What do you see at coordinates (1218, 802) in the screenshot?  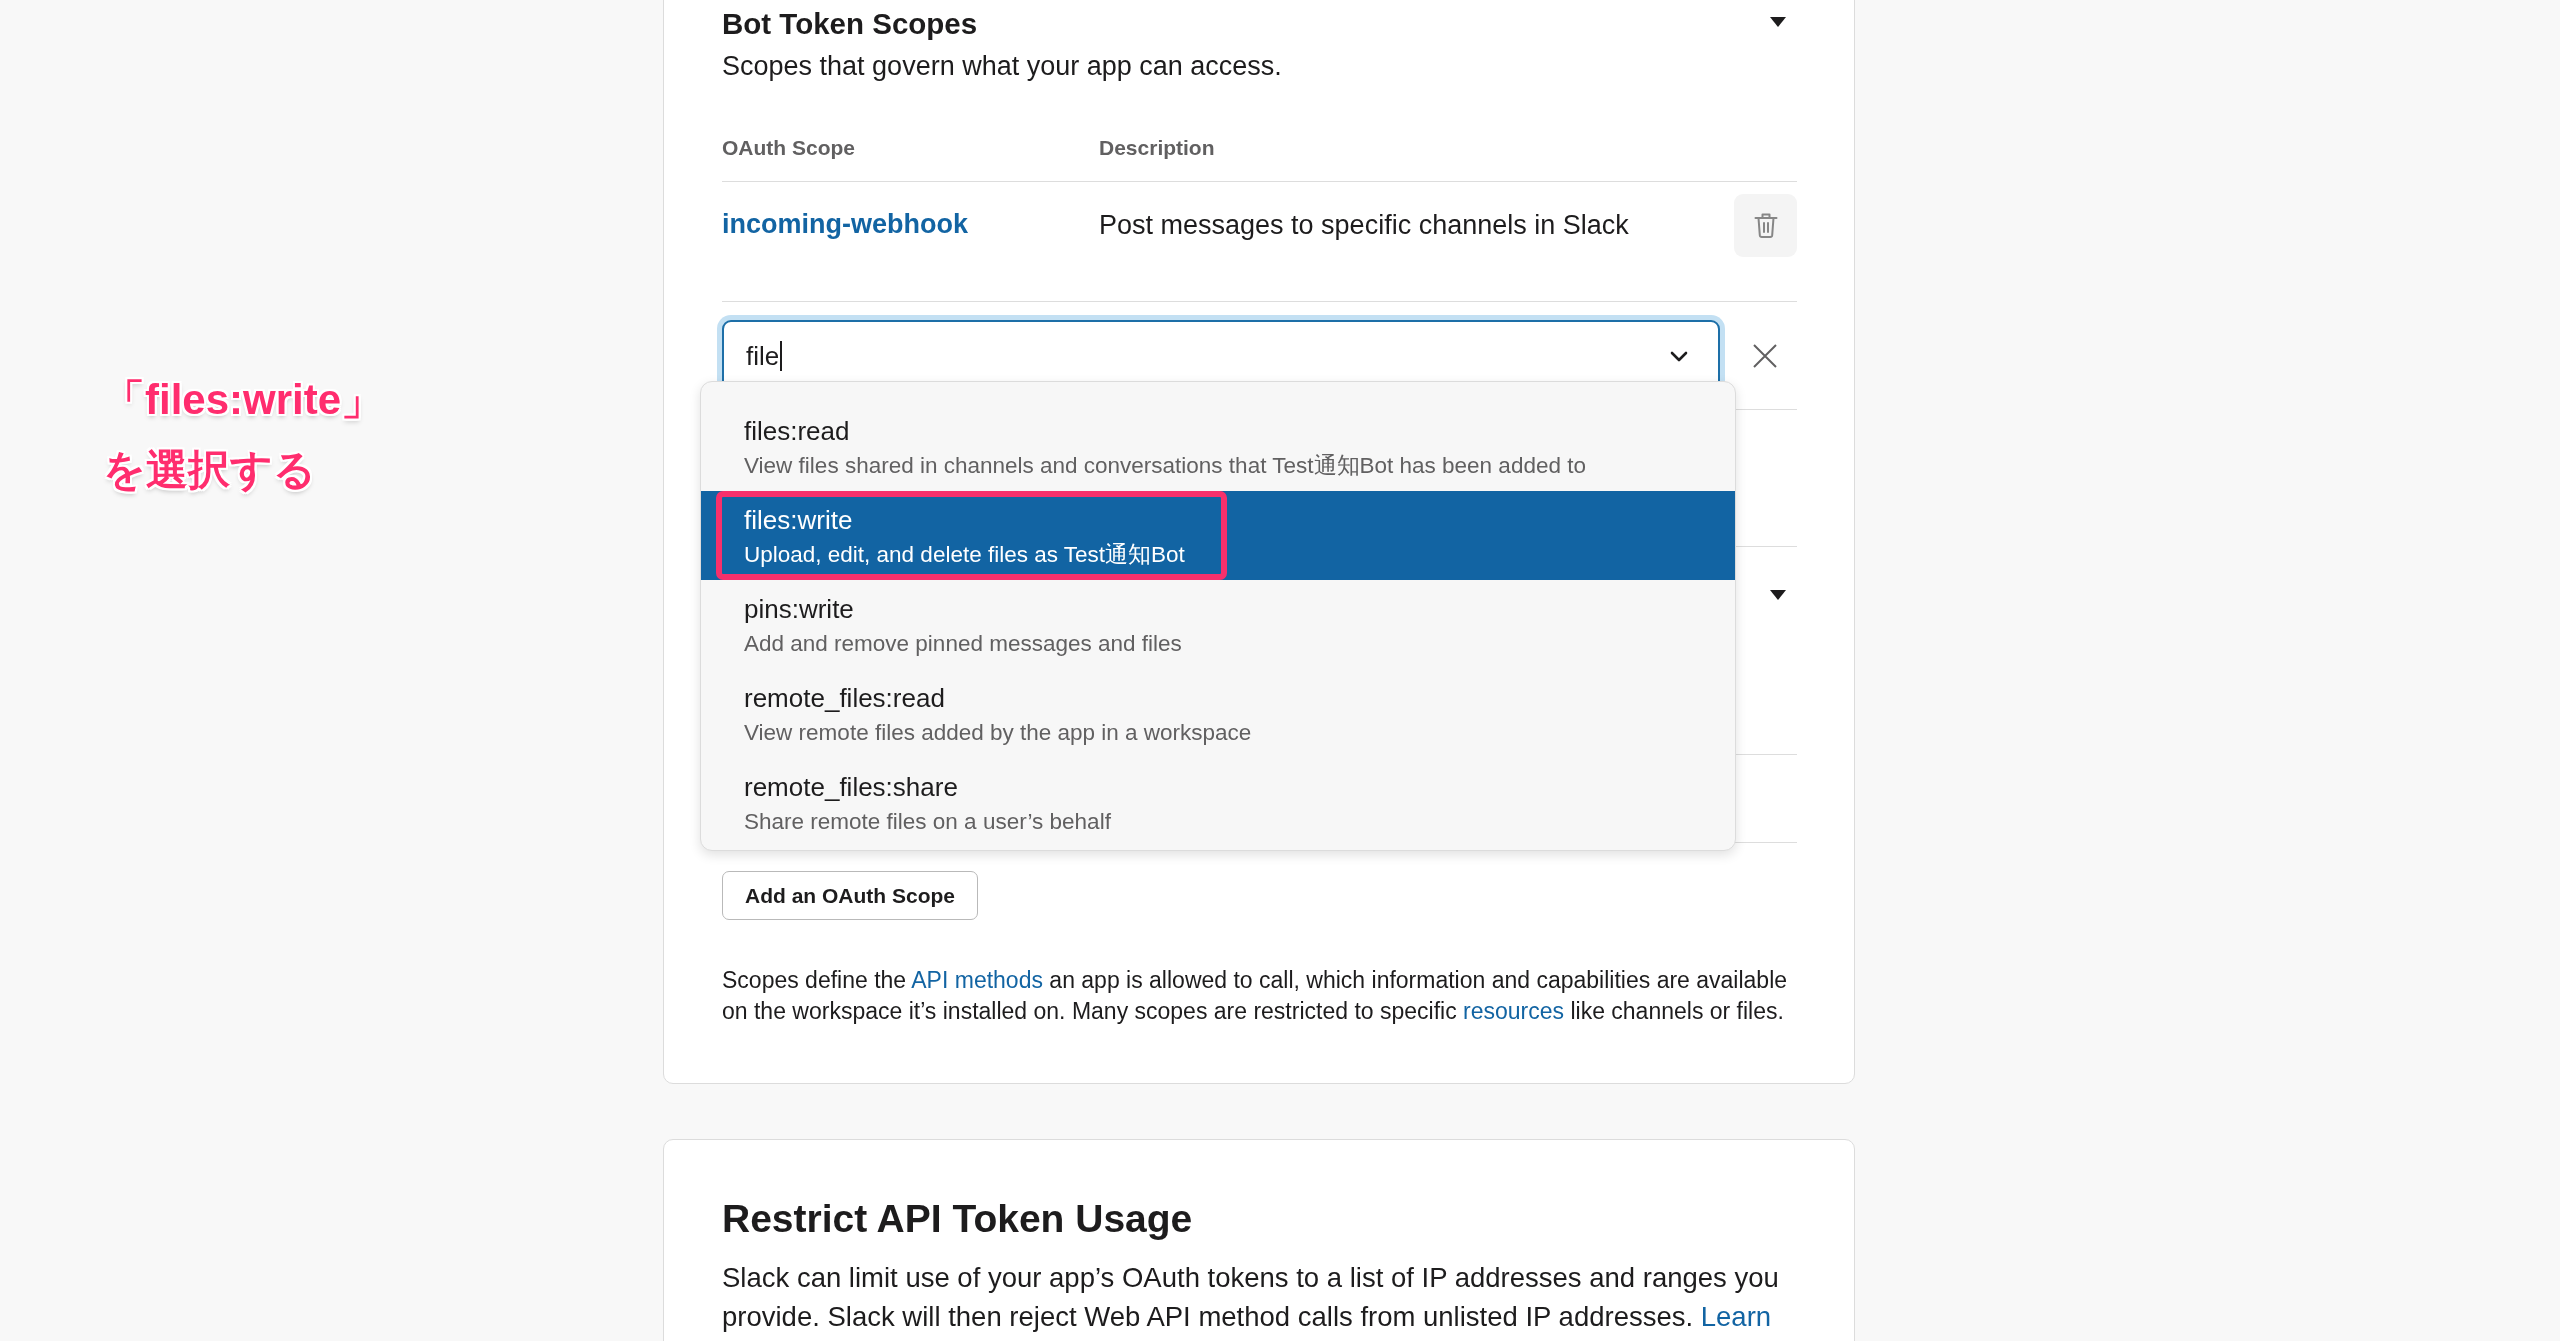 I see `scope-option: remote_files:share Share remote files on a user’s behalf` at bounding box center [1218, 802].